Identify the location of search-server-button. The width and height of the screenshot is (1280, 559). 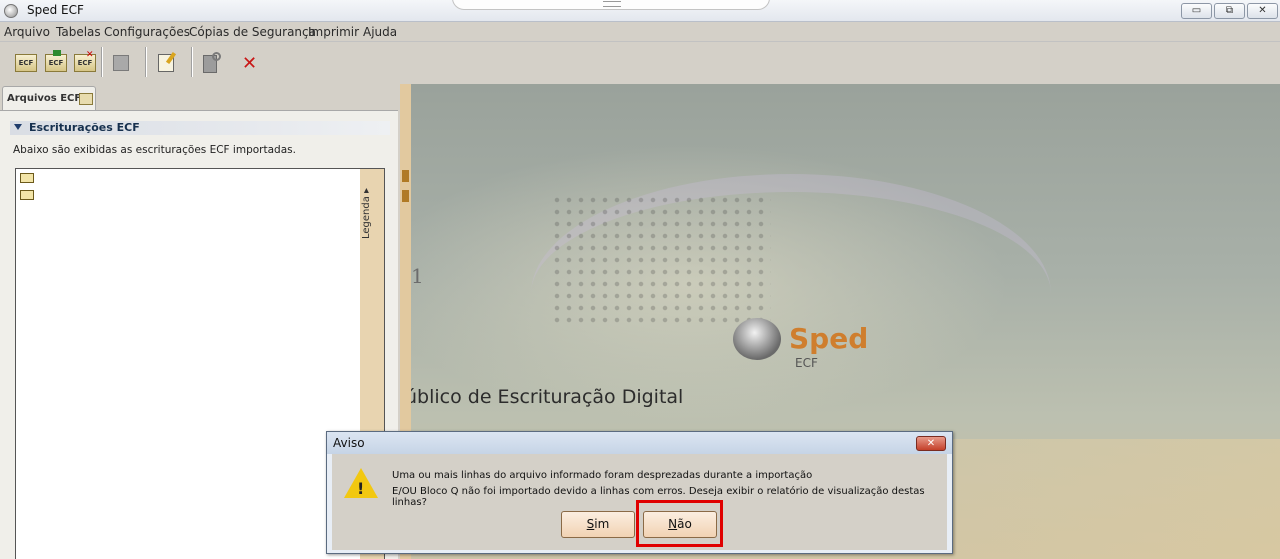
(212, 63).